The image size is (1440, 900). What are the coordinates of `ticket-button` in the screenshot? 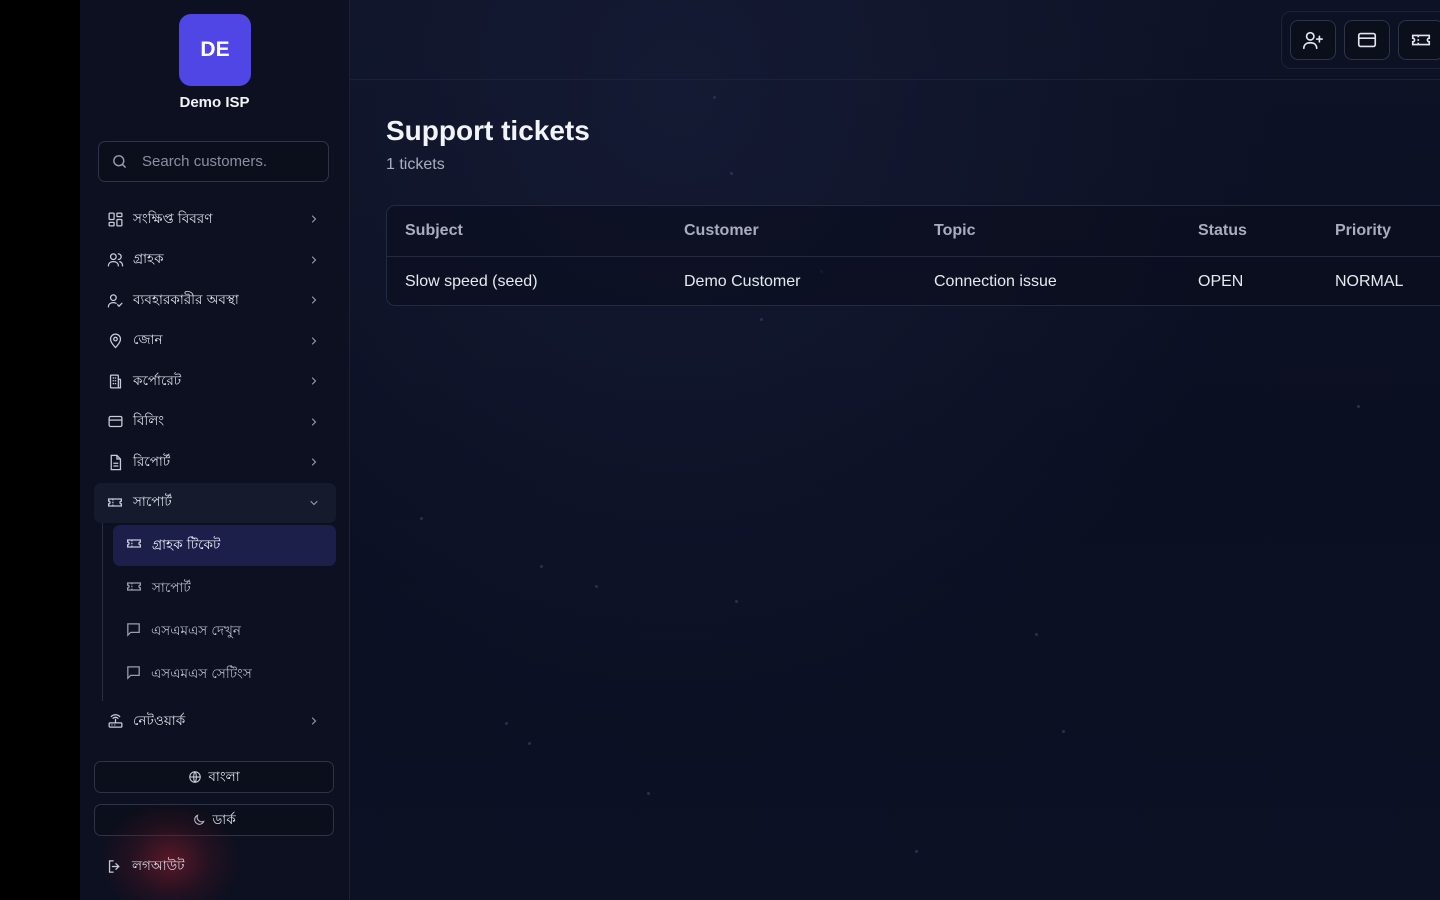 It's located at (1419, 40).